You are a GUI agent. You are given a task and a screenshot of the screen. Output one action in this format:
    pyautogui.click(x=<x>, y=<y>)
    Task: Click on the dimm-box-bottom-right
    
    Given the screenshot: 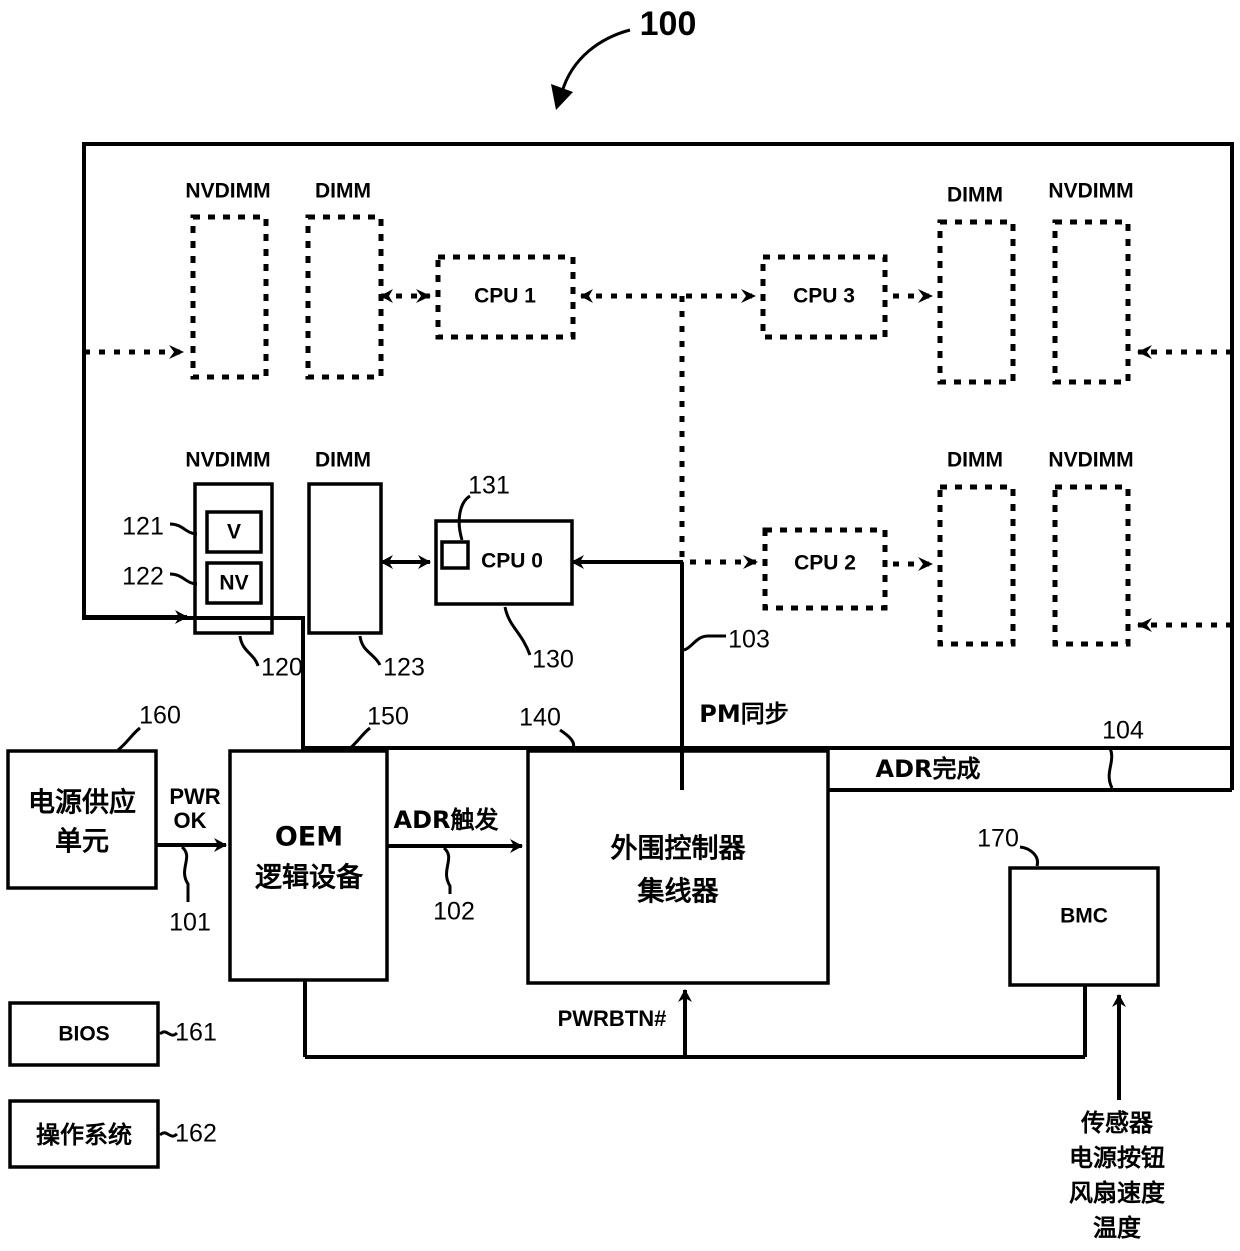 What is the action you would take?
    pyautogui.click(x=976, y=565)
    